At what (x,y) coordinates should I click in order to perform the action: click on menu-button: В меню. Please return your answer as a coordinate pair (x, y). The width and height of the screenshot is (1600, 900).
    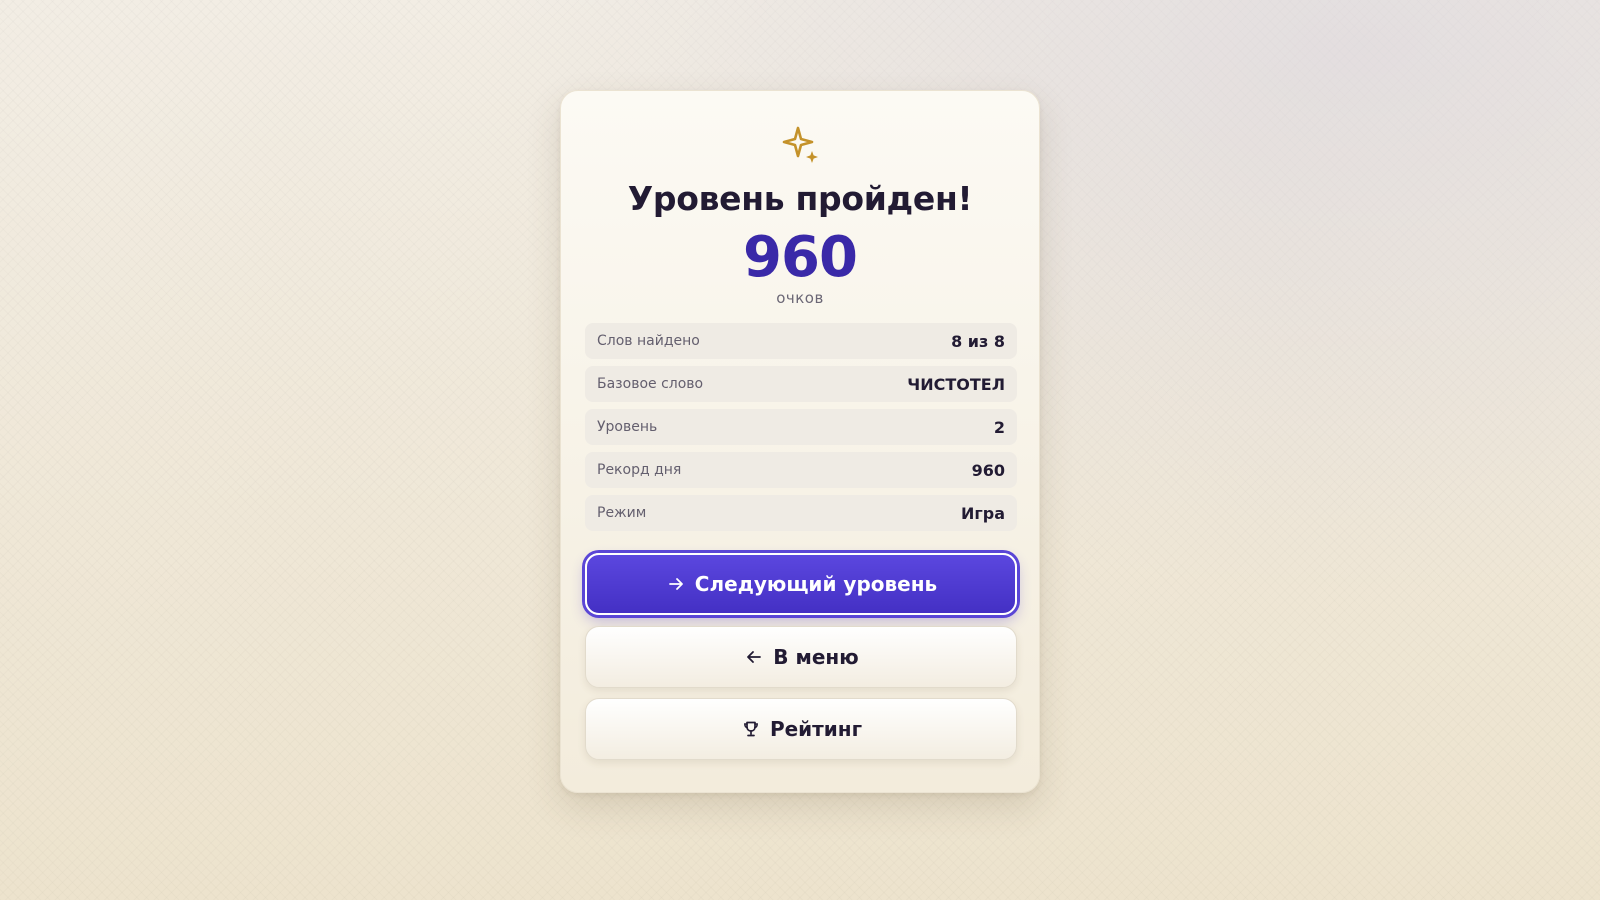
    Looking at the image, I should click on (801, 657).